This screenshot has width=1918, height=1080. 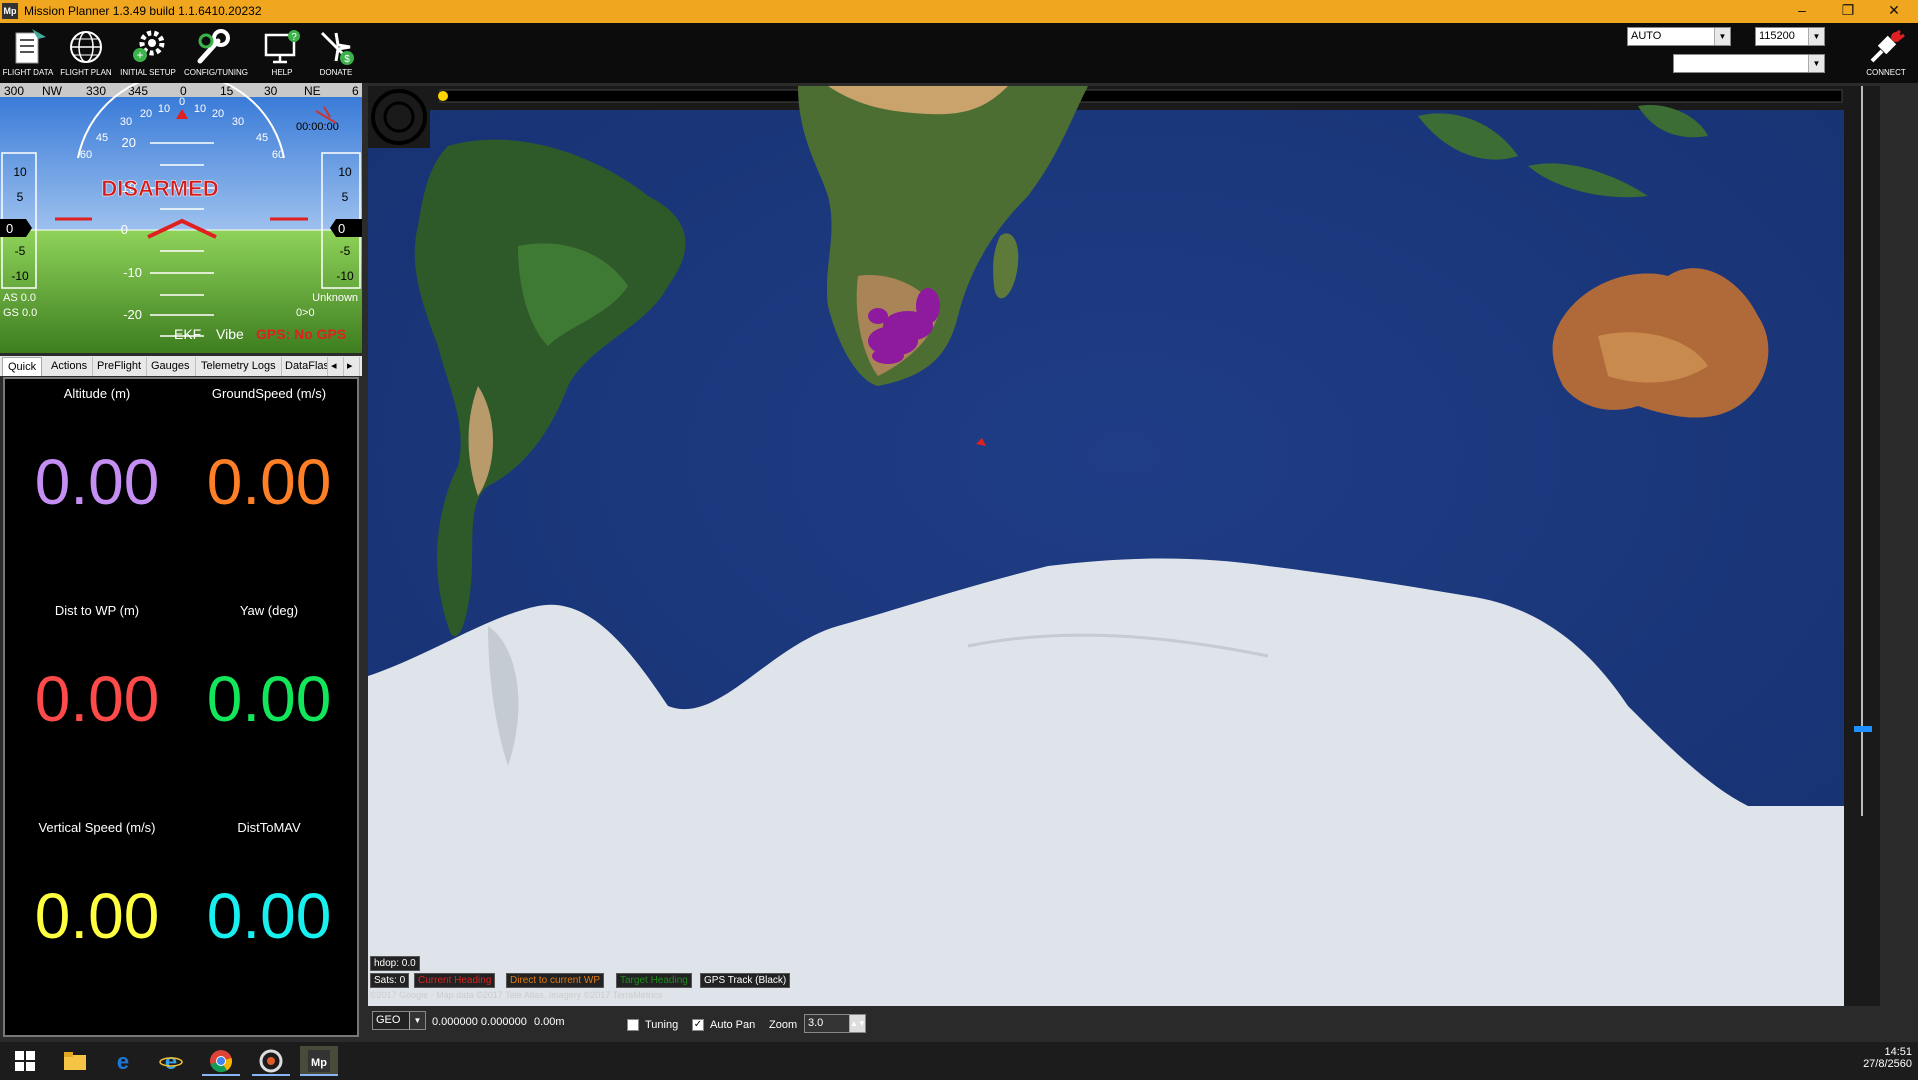 I want to click on flight-mode: Unknown, so click(x=335, y=298).